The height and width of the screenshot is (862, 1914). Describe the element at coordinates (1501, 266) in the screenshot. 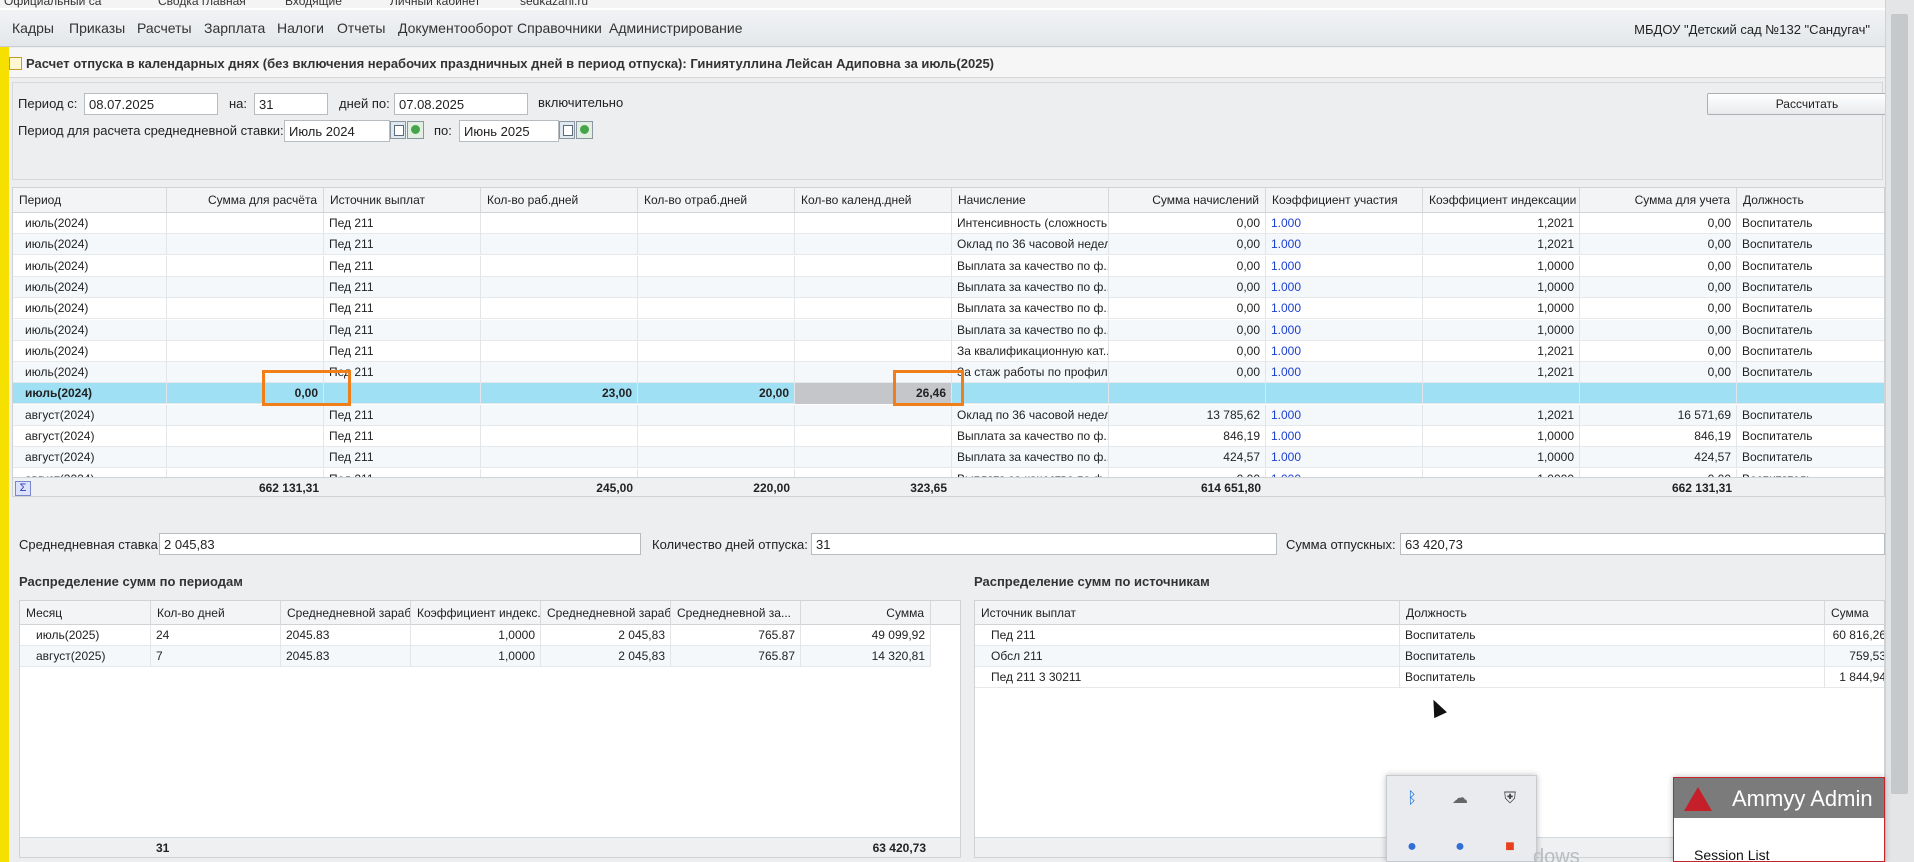

I see `cell-index-coef: 1,0000` at that location.